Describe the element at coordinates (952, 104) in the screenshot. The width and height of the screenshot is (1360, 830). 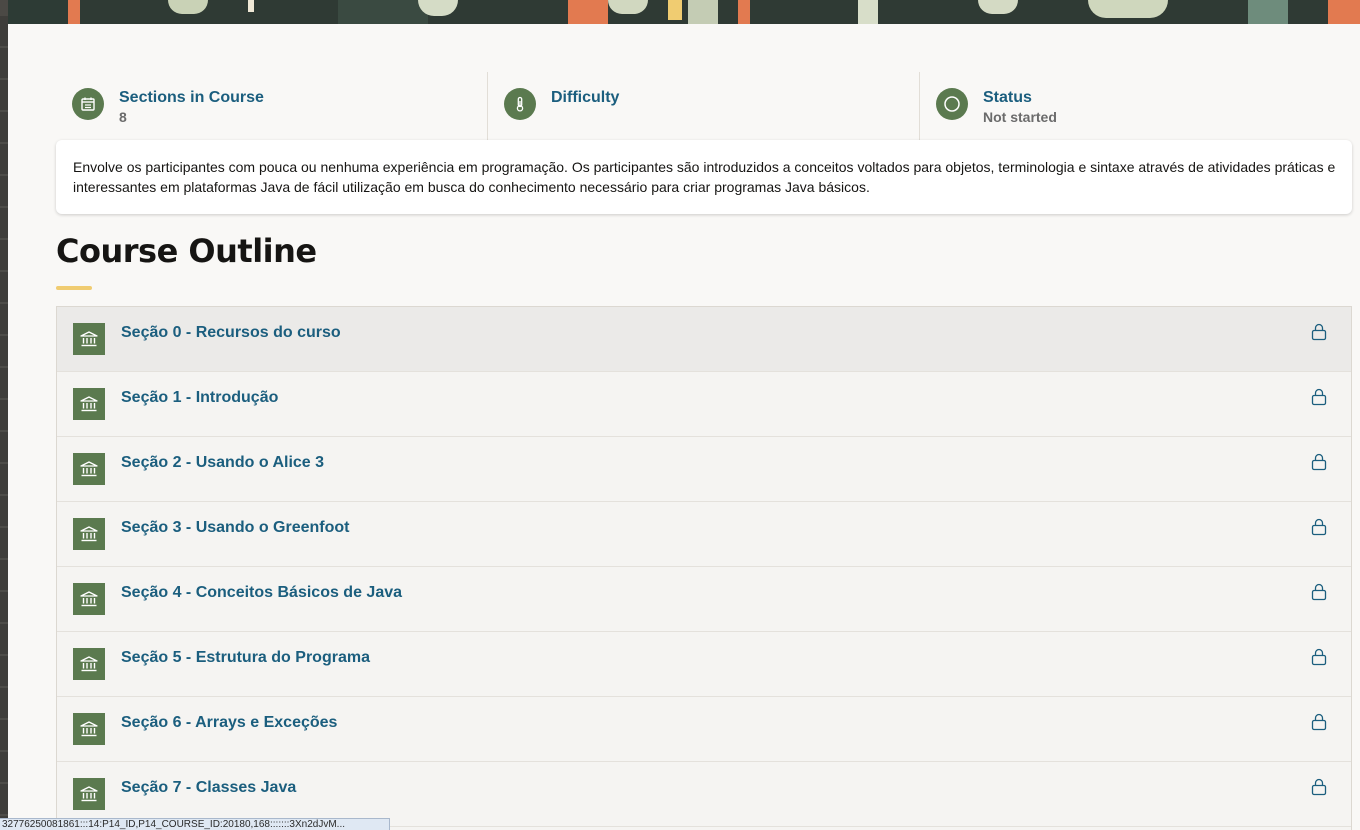
I see `status-circle-icon` at that location.